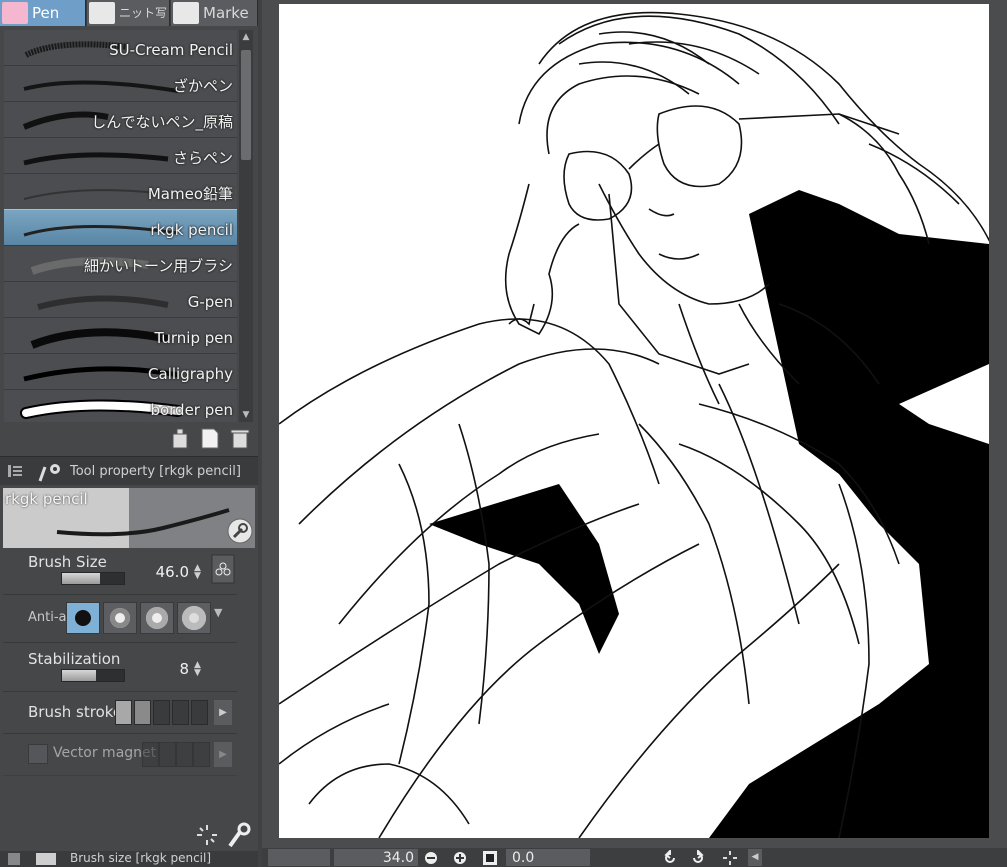  I want to click on brush-item: G-pen, so click(120, 300).